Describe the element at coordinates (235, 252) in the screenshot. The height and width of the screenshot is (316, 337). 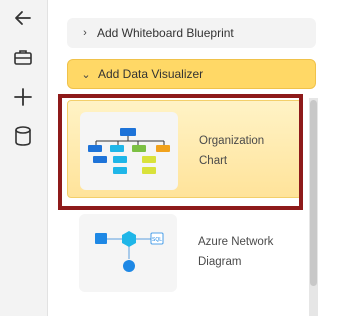
I see `card-label: Azure Network Diagram` at that location.